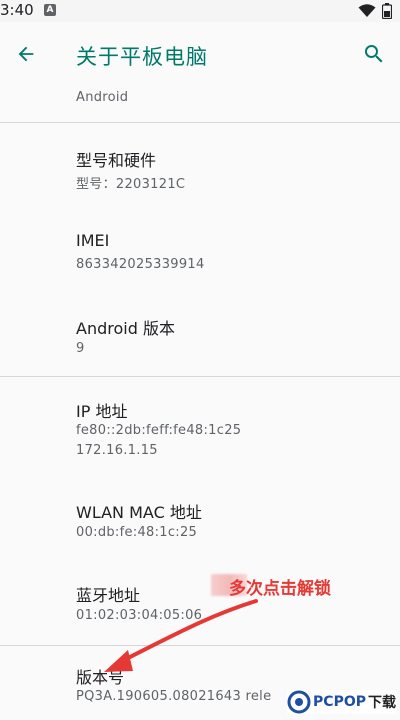 The width and height of the screenshot is (400, 720). Describe the element at coordinates (200, 11) in the screenshot. I see `status-bar: 3:40 A` at that location.